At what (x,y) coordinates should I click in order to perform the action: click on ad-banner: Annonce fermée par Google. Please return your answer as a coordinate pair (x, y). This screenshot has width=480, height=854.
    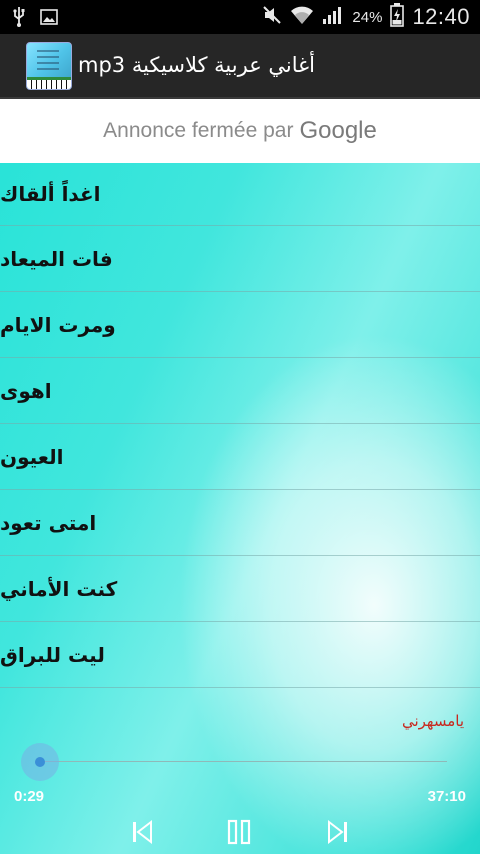
    Looking at the image, I should click on (240, 131).